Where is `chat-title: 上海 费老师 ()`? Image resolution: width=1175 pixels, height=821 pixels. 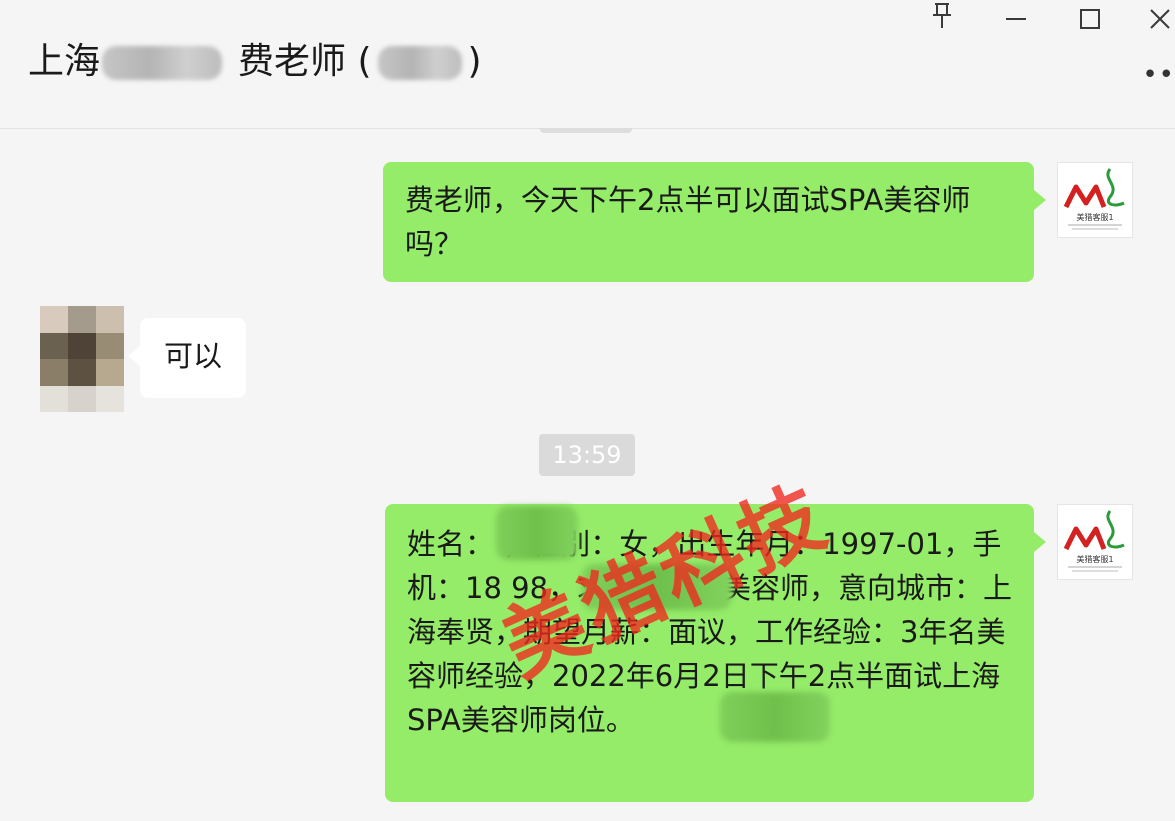
chat-title: 上海 费老师 () is located at coordinates (255, 62).